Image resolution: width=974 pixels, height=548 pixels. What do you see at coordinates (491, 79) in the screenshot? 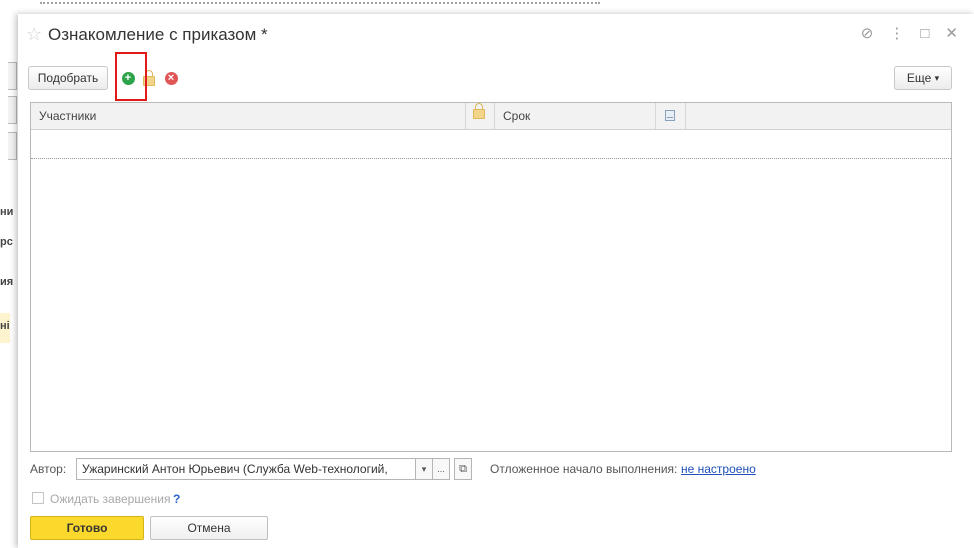
I see `toolbar: Подобрать + × Еще ▾` at bounding box center [491, 79].